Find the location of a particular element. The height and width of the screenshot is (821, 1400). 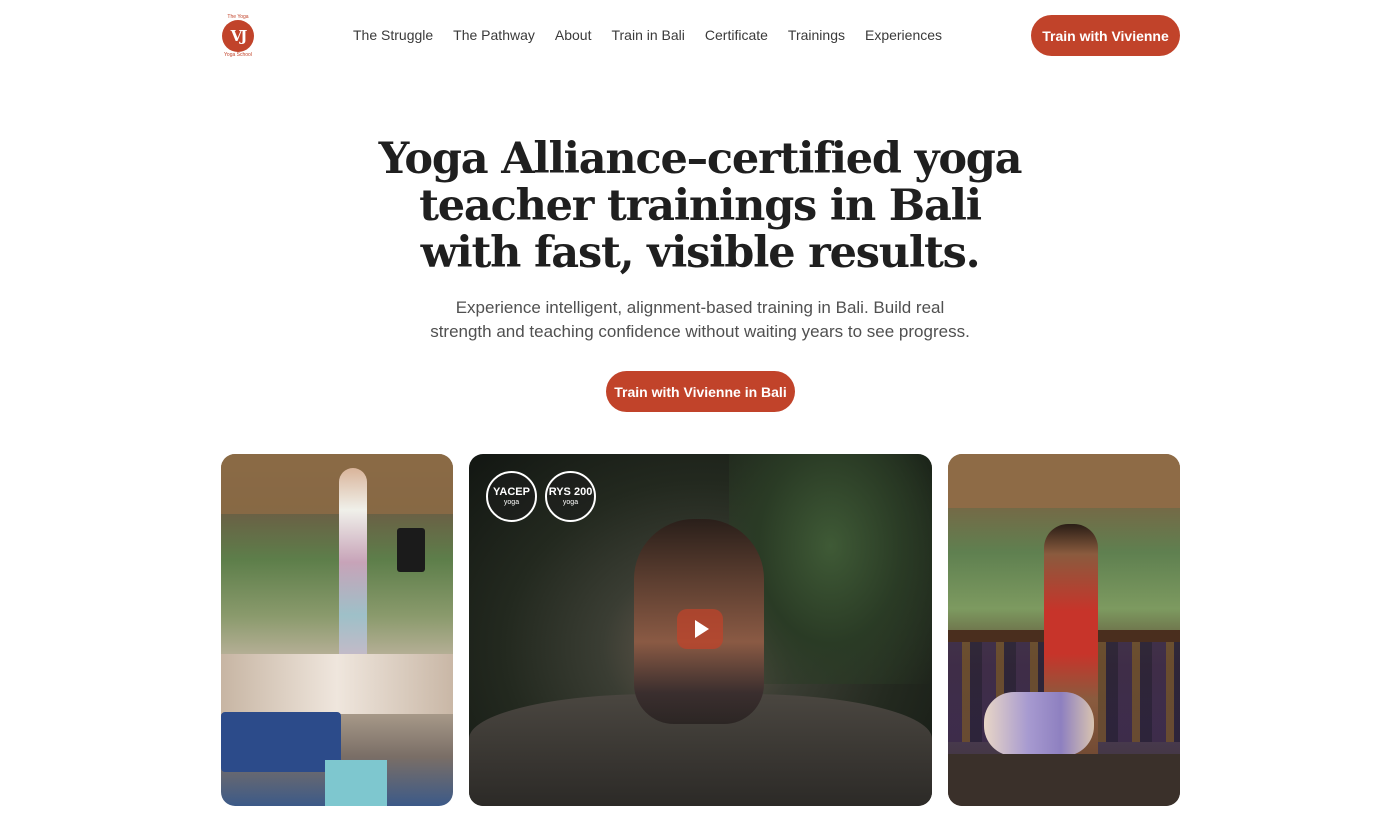

rys-200-badge-sub: yoga is located at coordinates (570, 502).